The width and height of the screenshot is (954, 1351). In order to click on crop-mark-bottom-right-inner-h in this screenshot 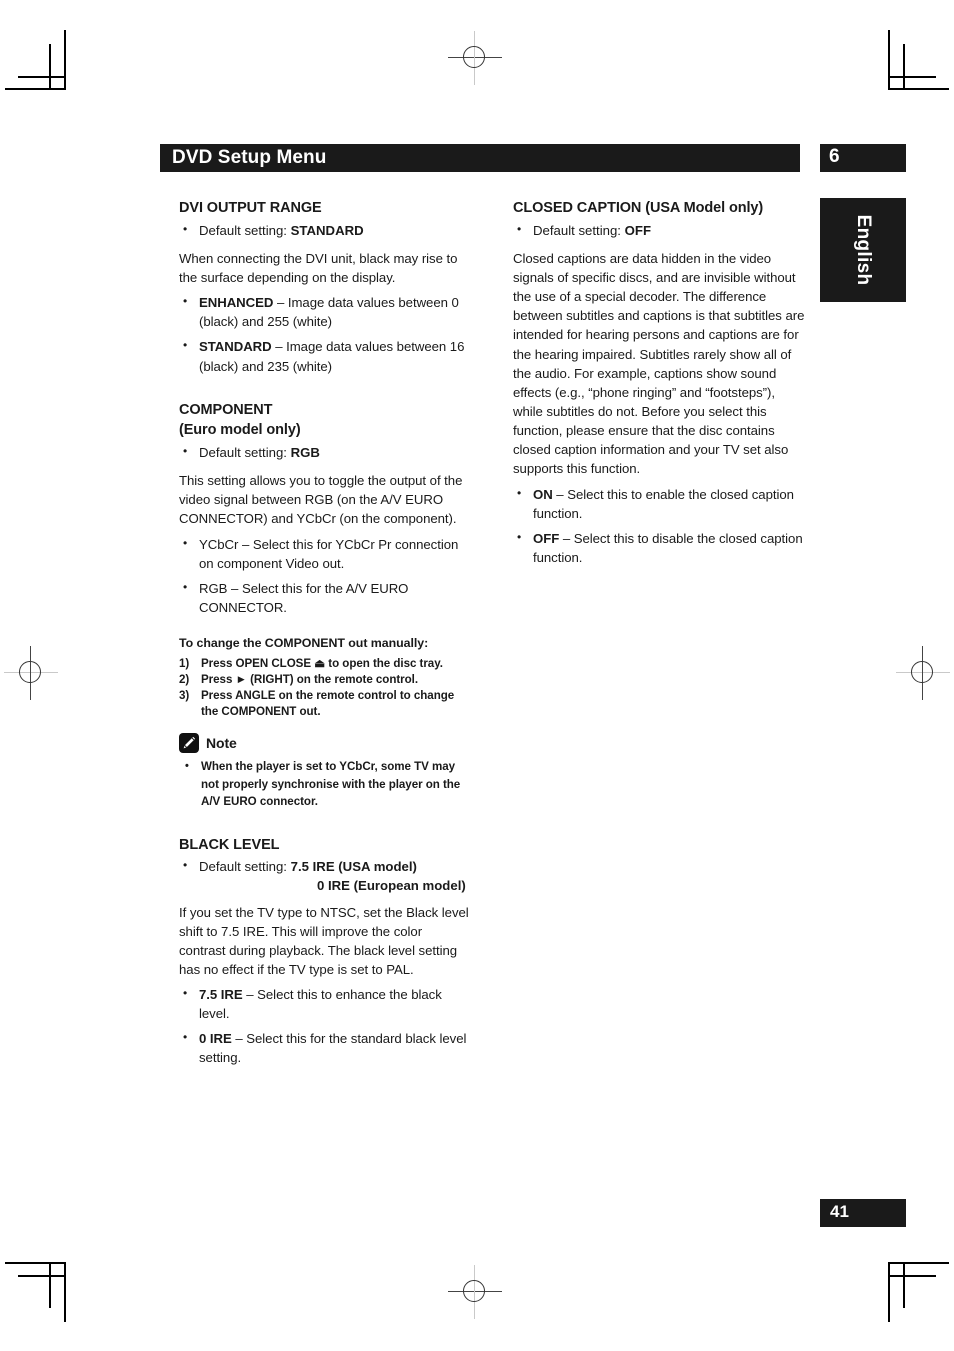, I will do `click(913, 1276)`.